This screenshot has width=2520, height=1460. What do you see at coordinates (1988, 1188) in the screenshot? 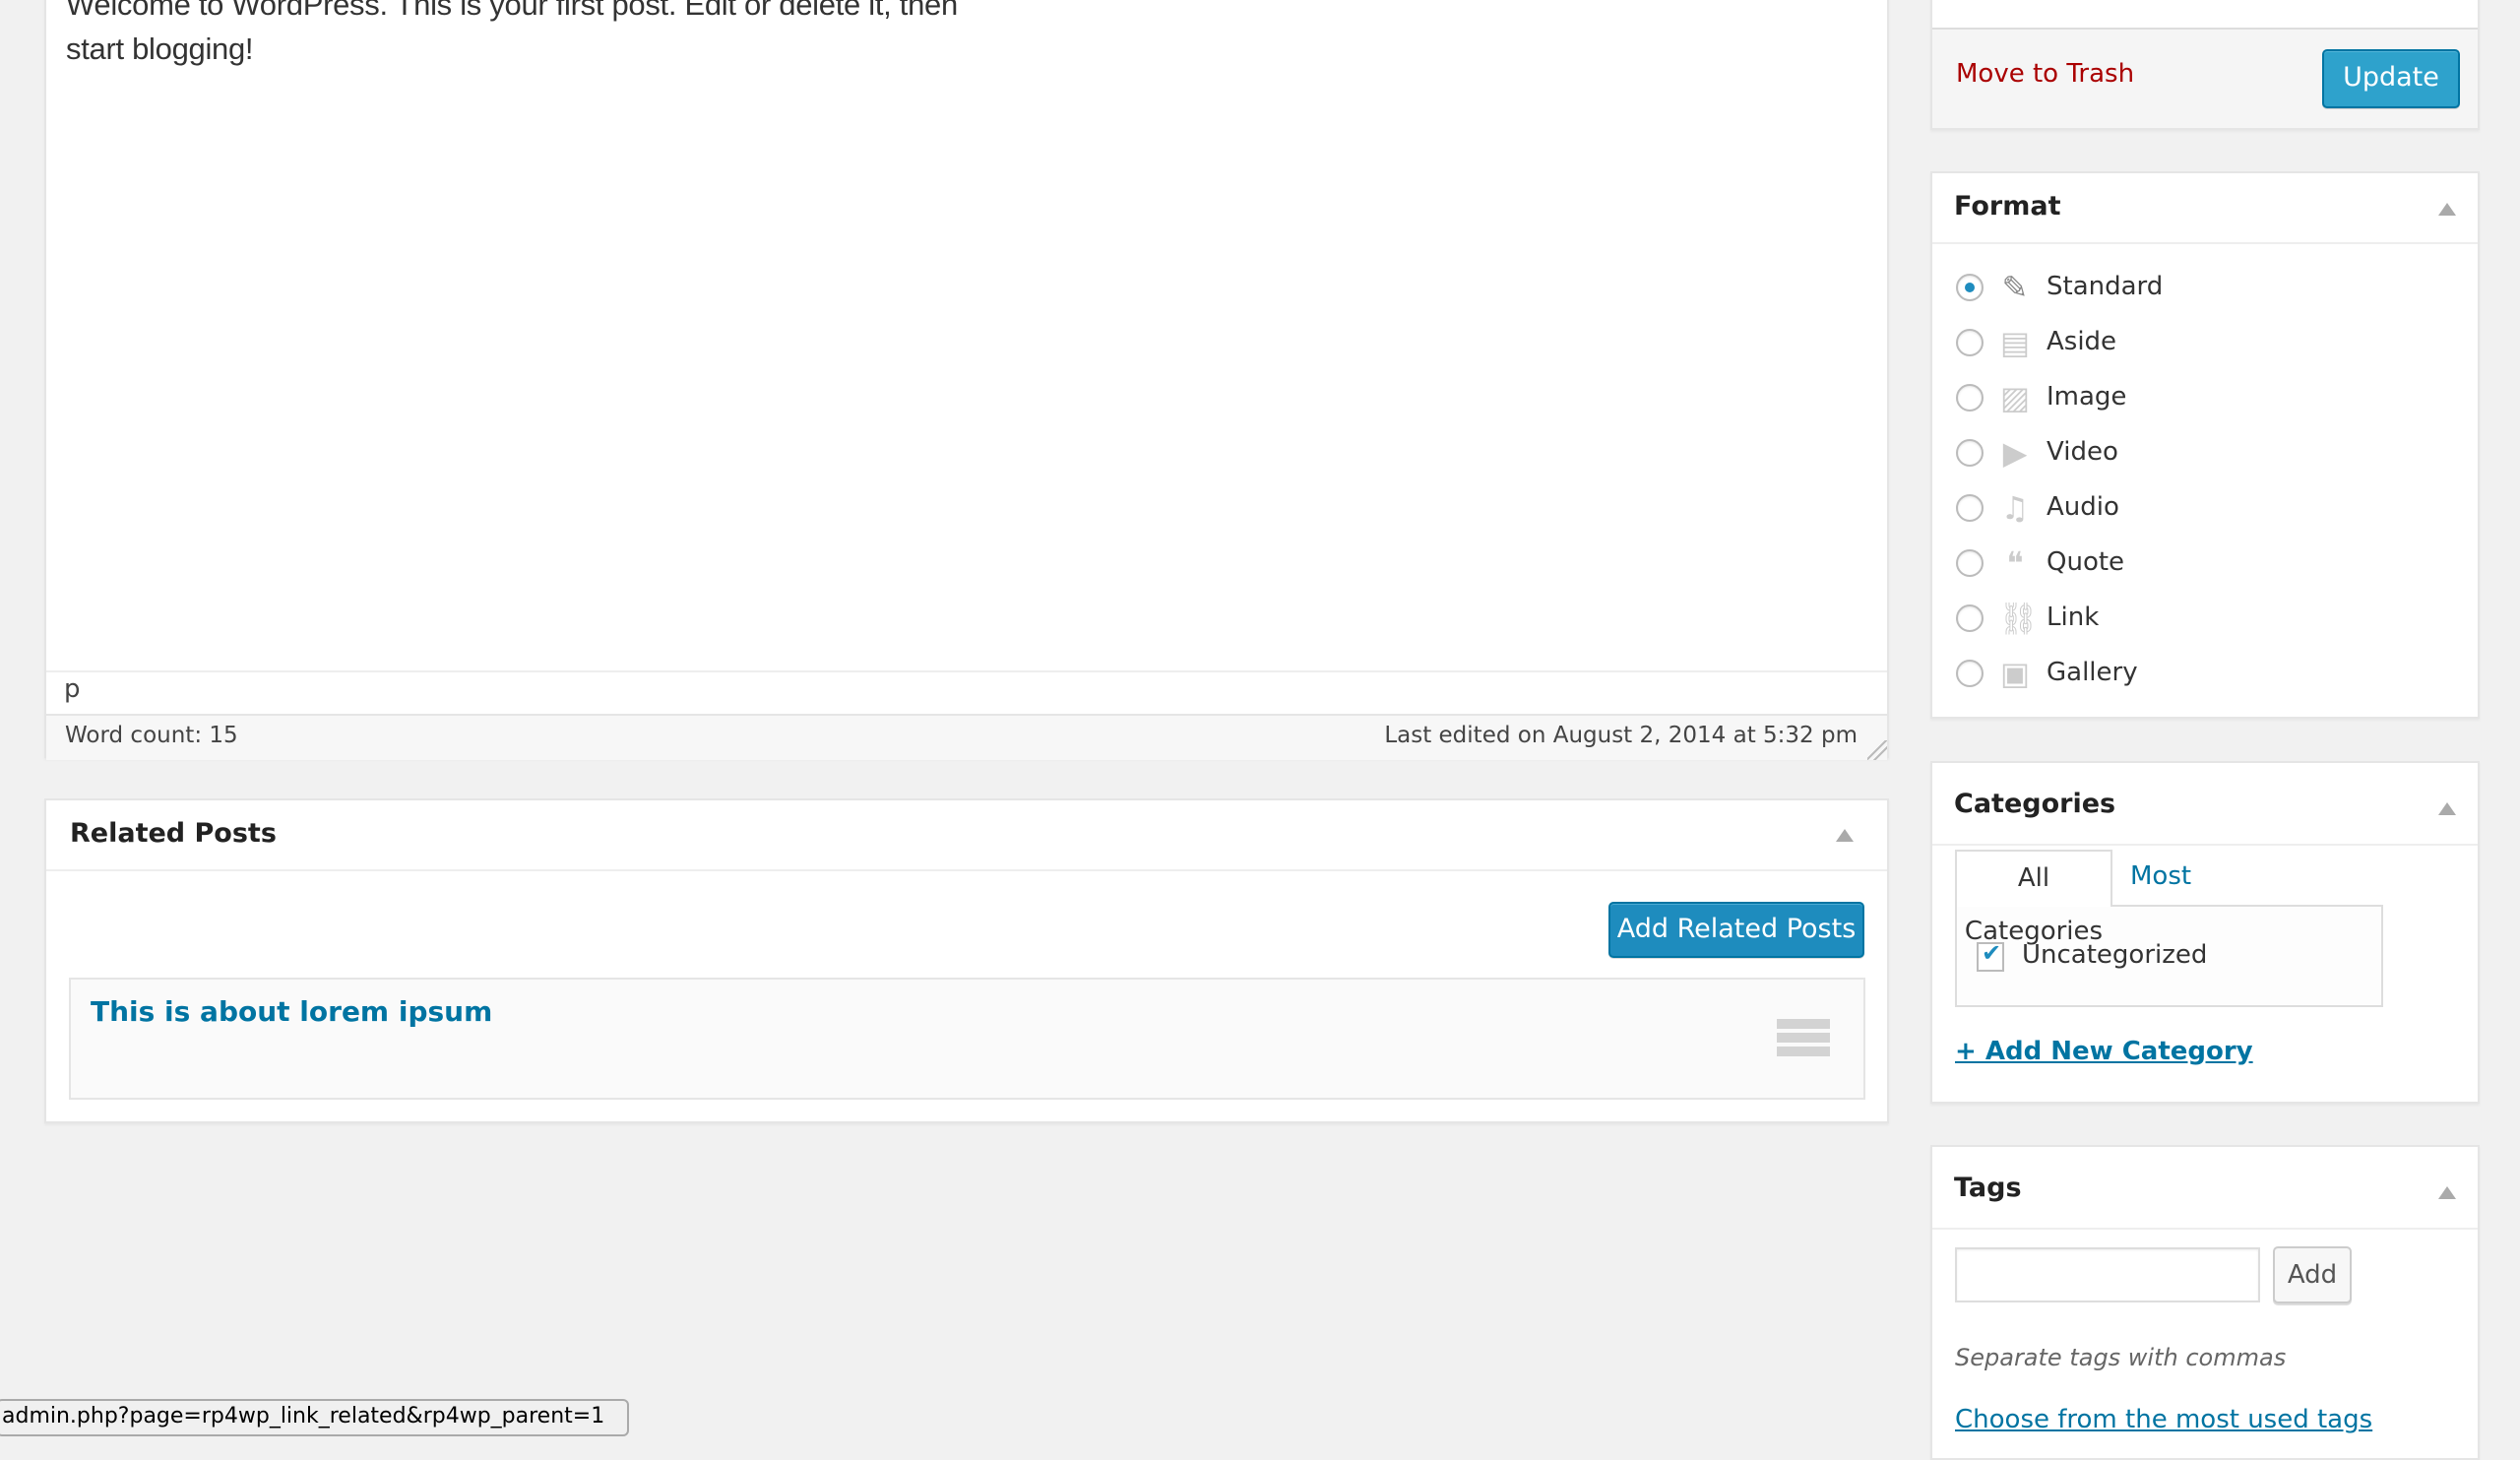
I see `tags-title: Tags` at bounding box center [1988, 1188].